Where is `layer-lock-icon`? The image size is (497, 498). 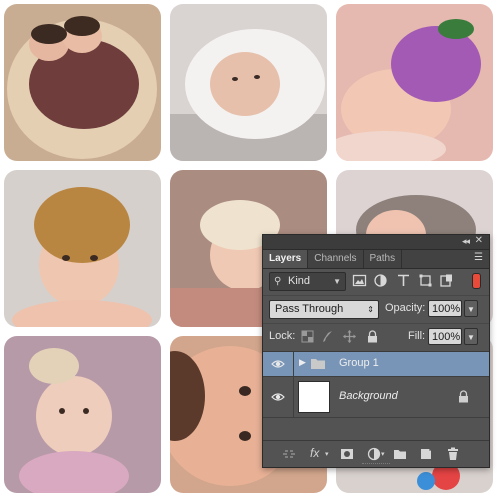
layer-lock-icon is located at coordinates (463, 396).